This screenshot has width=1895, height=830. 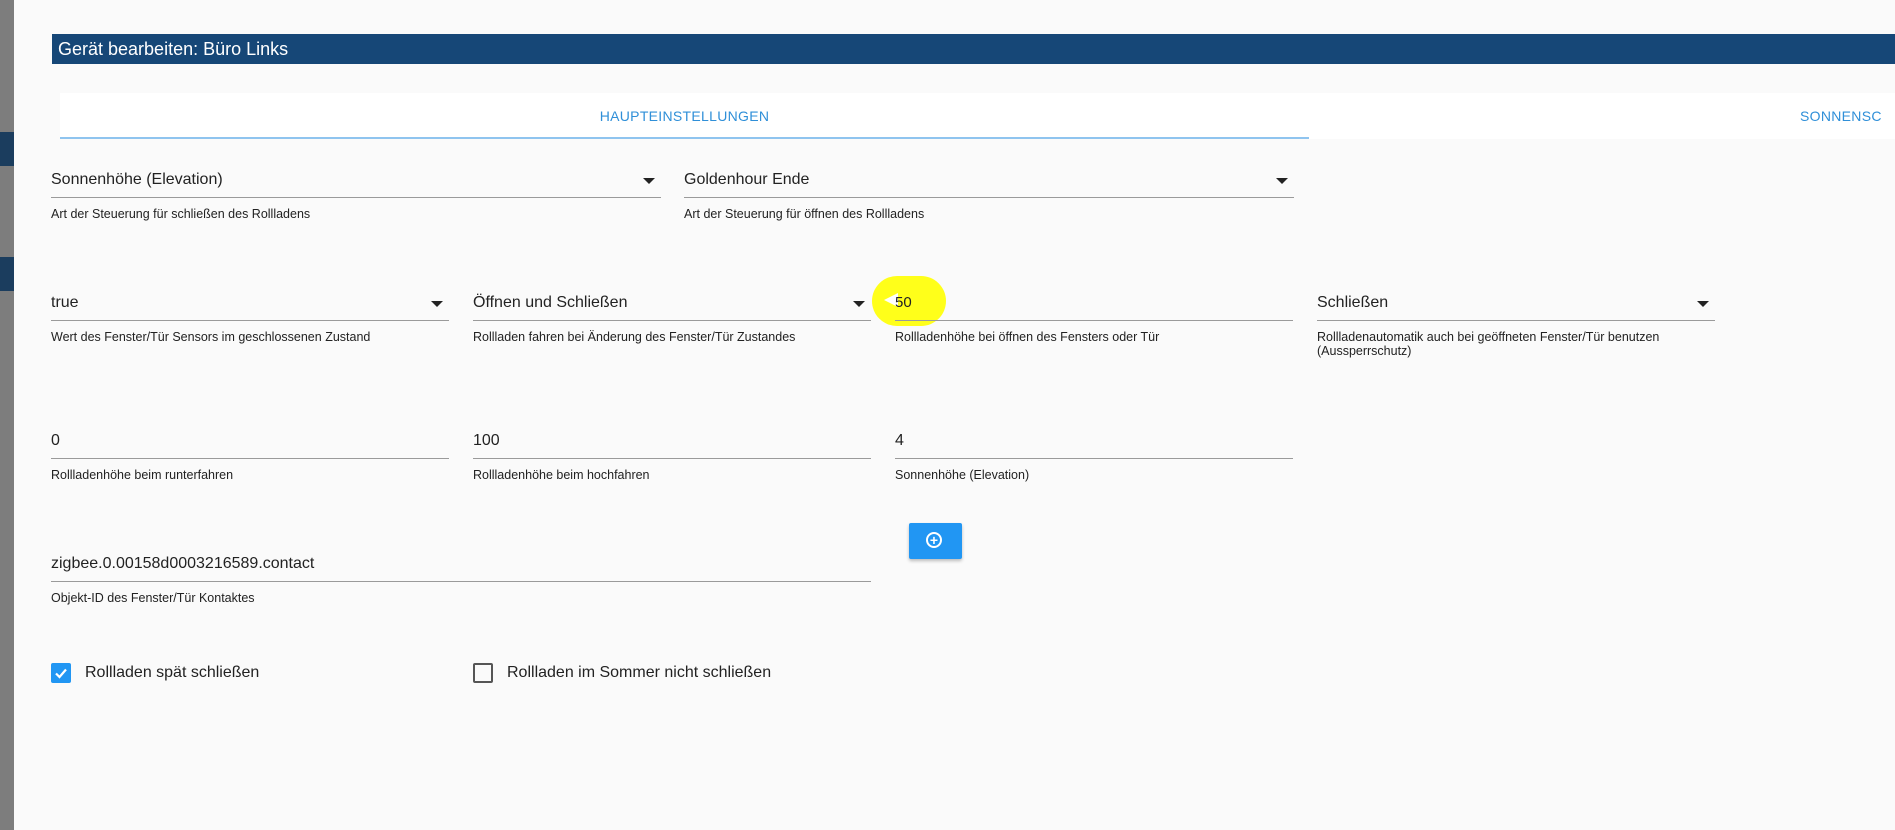 I want to click on up-height-help: Rollladenhöhe beim hochfahren, so click(x=561, y=475).